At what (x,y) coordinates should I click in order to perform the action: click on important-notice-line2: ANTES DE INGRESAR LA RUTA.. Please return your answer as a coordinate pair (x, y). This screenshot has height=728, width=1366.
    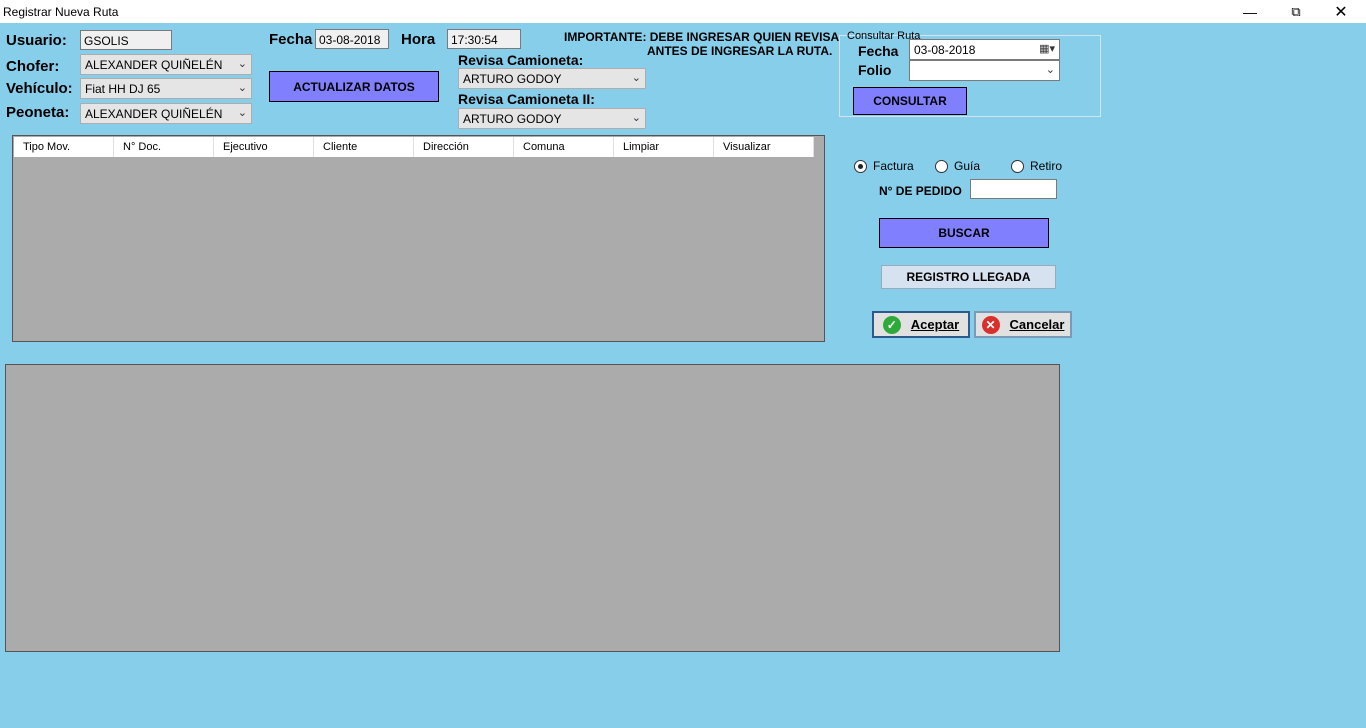
    Looking at the image, I should click on (740, 51).